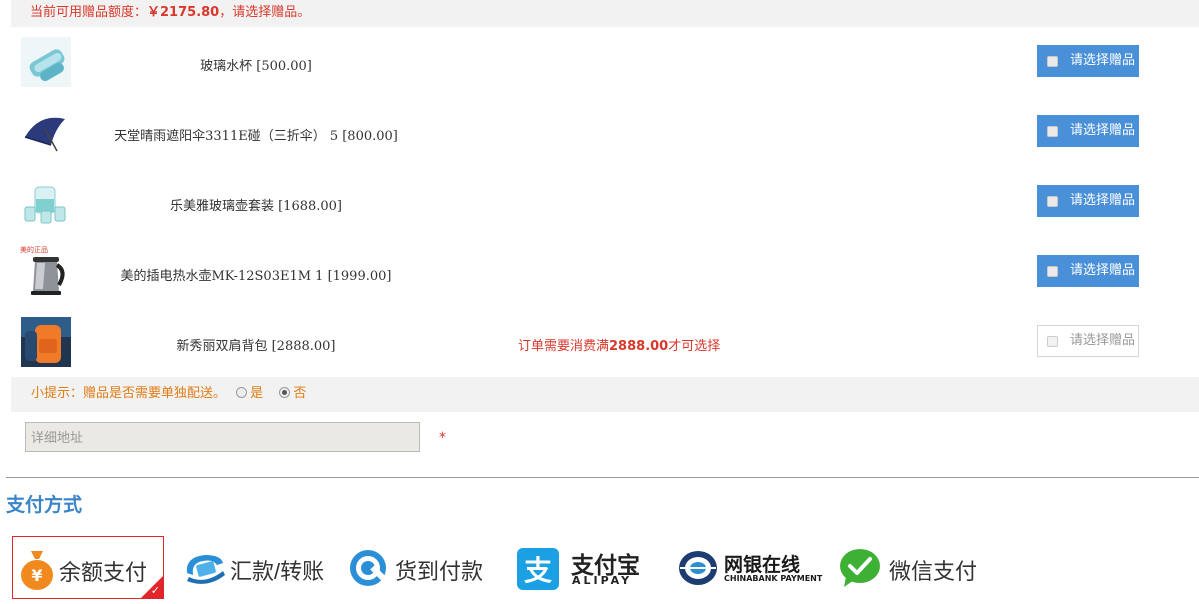 The width and height of the screenshot is (1199, 604). Describe the element at coordinates (277, 571) in the screenshot. I see `pay-option-label: 汇款/转账` at that location.